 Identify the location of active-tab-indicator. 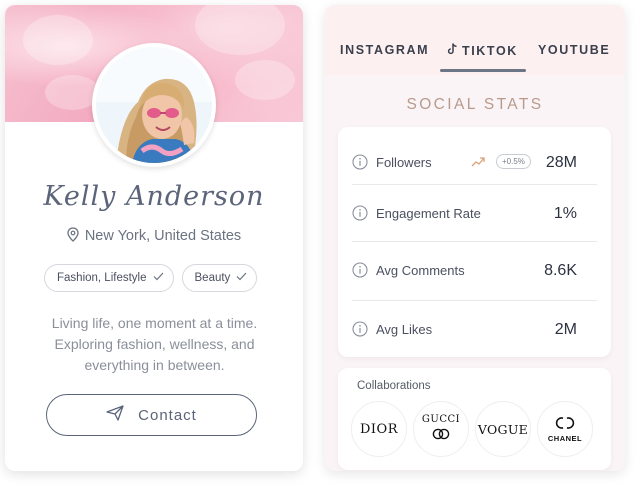
(483, 70).